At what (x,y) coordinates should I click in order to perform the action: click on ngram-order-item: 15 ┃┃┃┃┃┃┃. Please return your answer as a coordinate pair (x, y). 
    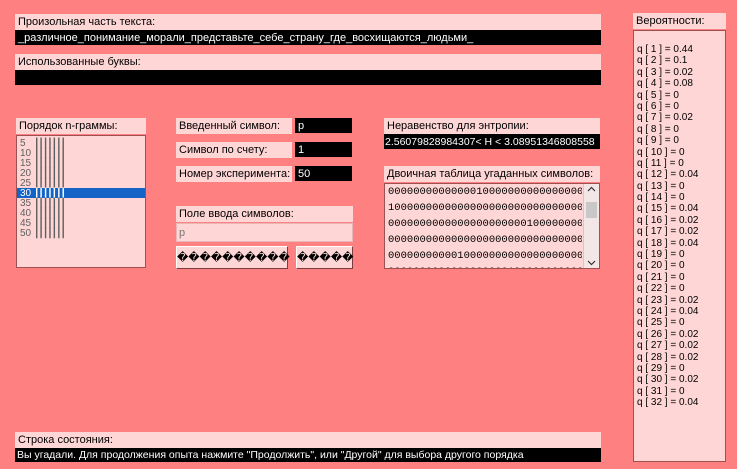
    Looking at the image, I should click on (81, 163).